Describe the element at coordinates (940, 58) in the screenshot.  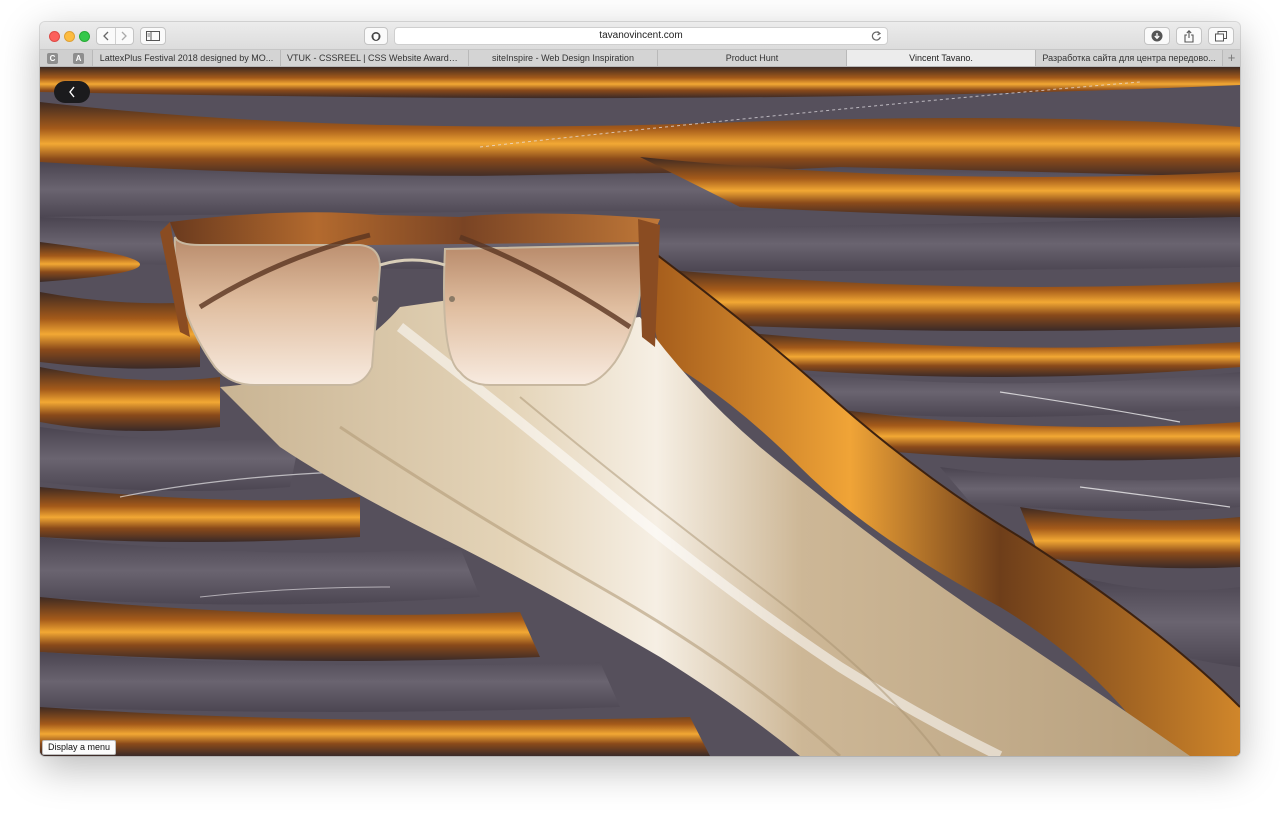
I see `tab-vincent-tavano: Vincent Tavano.` at that location.